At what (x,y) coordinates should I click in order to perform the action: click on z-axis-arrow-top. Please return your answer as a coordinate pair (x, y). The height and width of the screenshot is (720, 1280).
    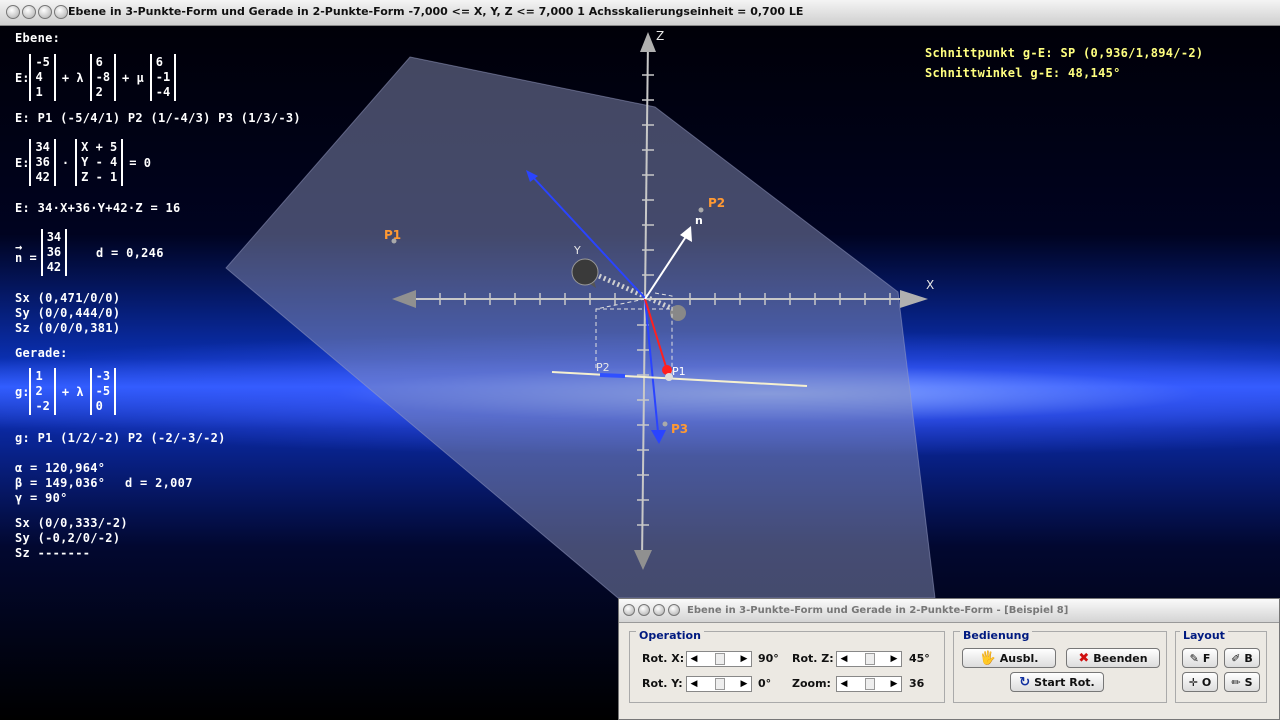
    Looking at the image, I should click on (648, 42).